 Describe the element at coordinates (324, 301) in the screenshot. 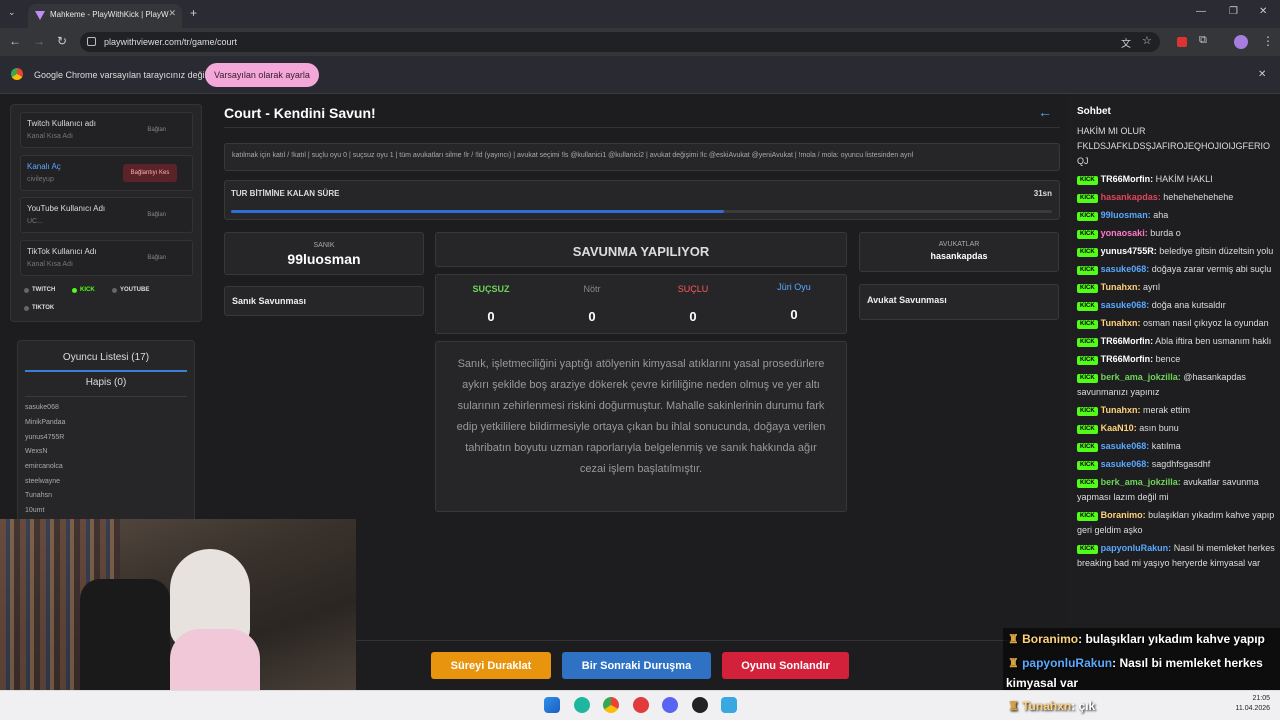

I see `defendant-defense-card: Sanık Savunması` at that location.